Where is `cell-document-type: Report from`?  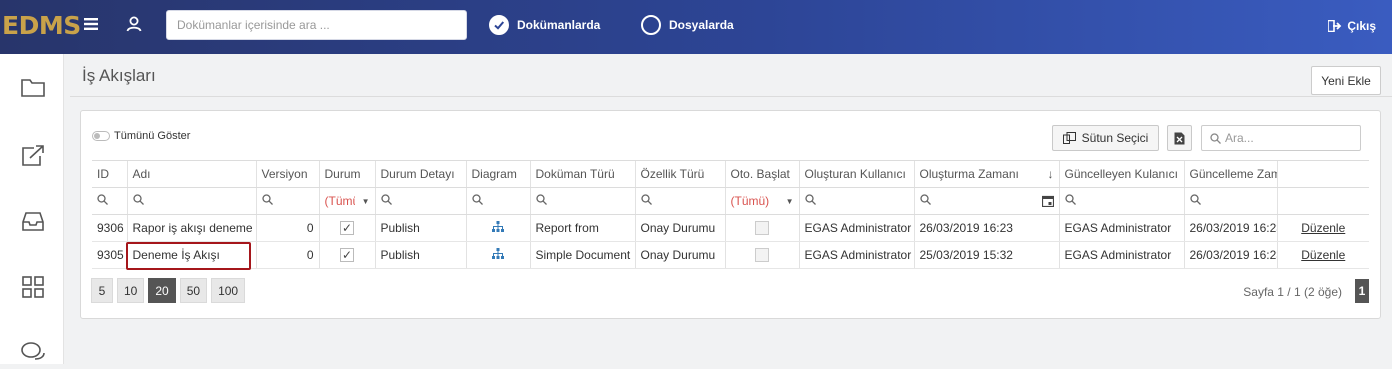
cell-document-type: Report from is located at coordinates (582, 228).